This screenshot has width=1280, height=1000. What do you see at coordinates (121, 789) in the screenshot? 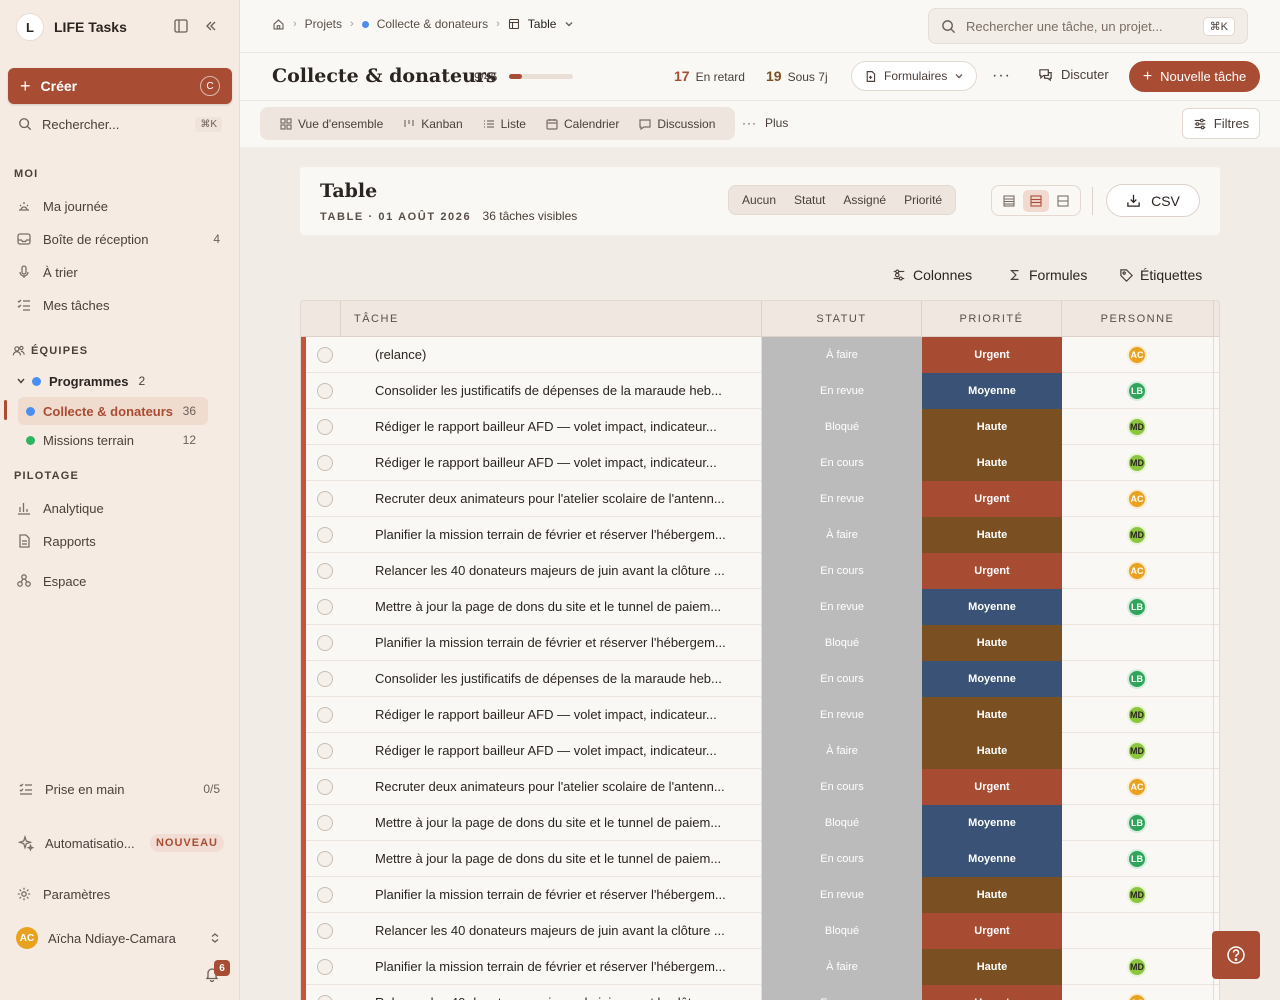
I see `onboarding-item: Prise en main 0/5` at bounding box center [121, 789].